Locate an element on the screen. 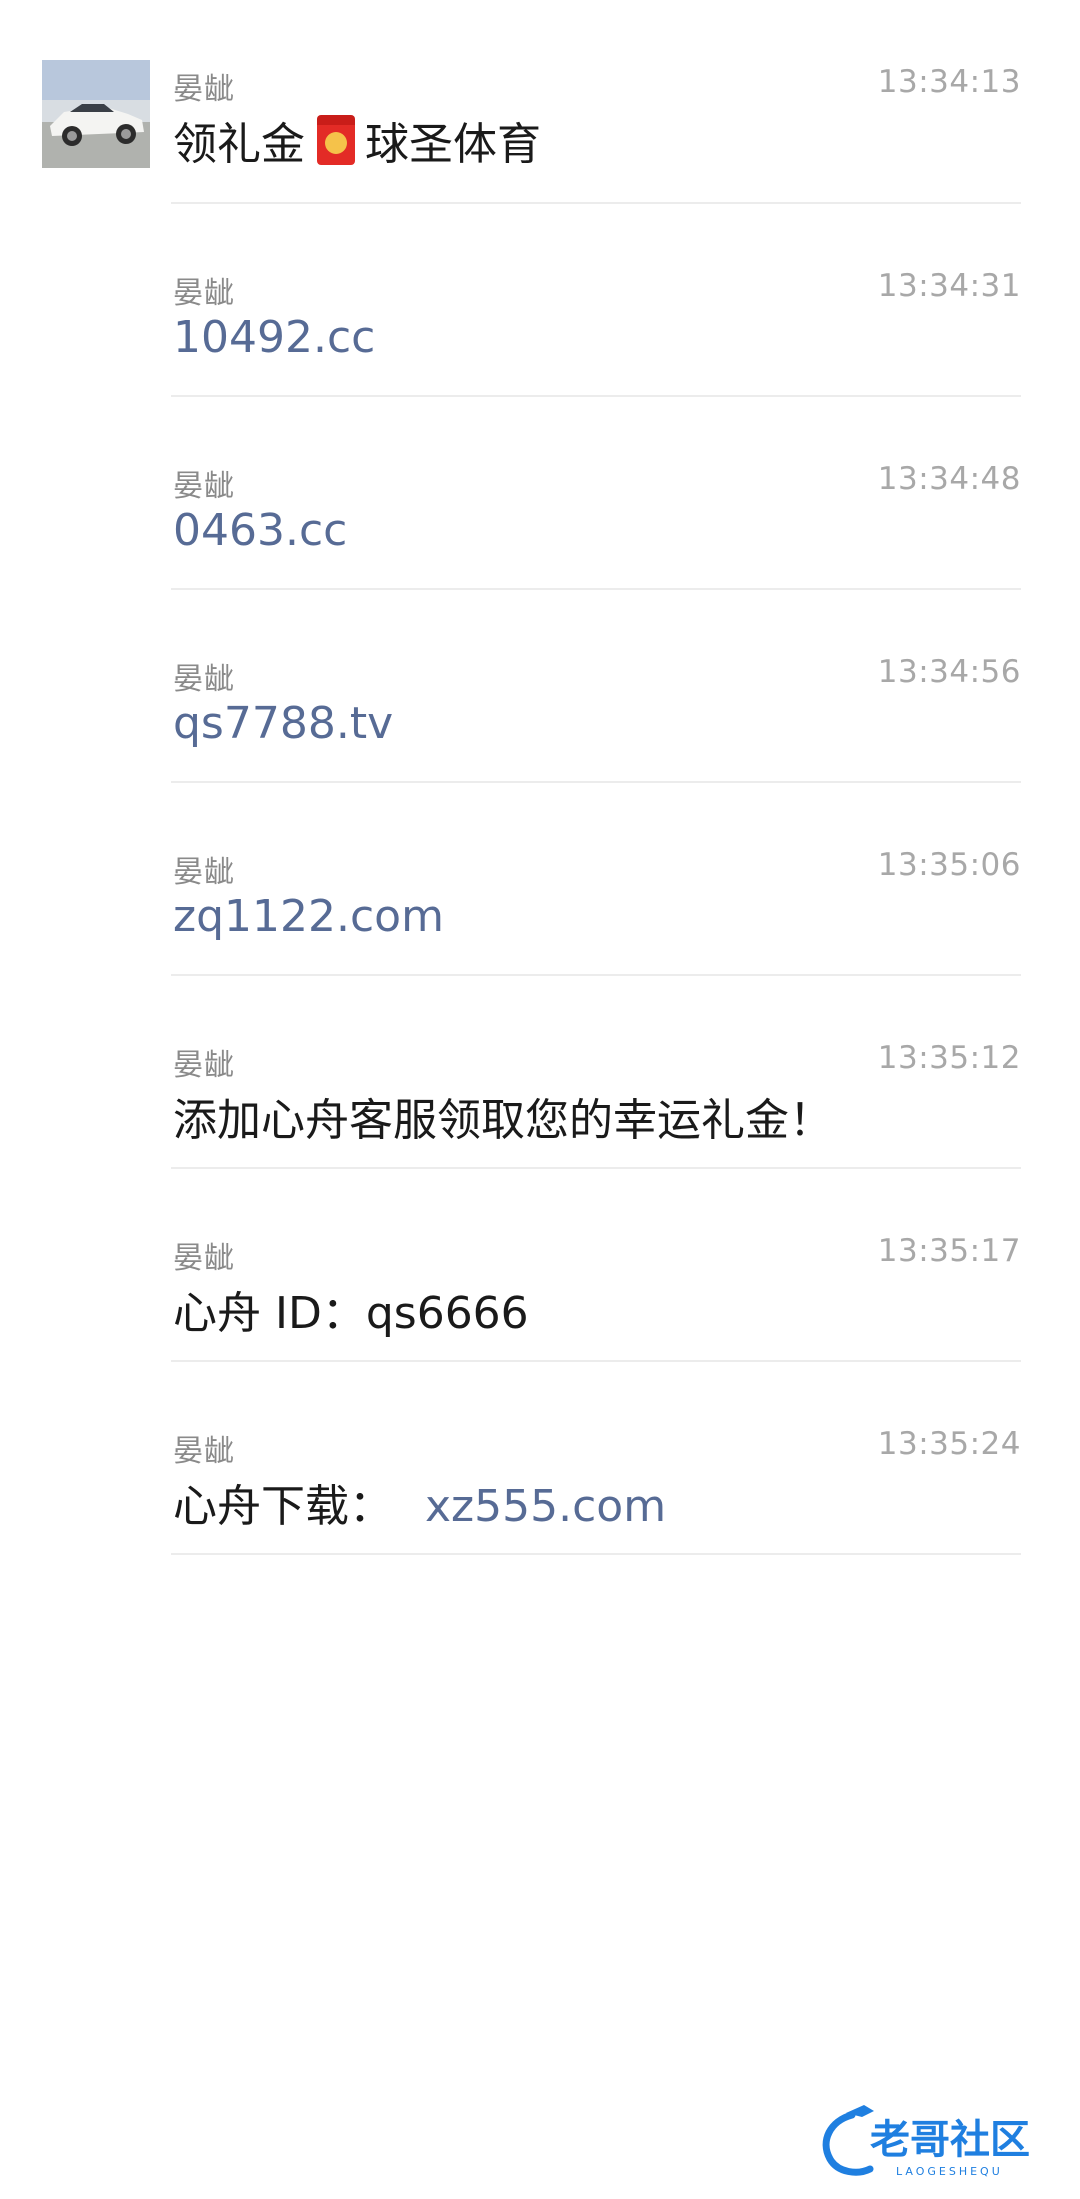 This screenshot has height=2199, width=1080. message-text-part: 球圣体育 is located at coordinates (453, 144).